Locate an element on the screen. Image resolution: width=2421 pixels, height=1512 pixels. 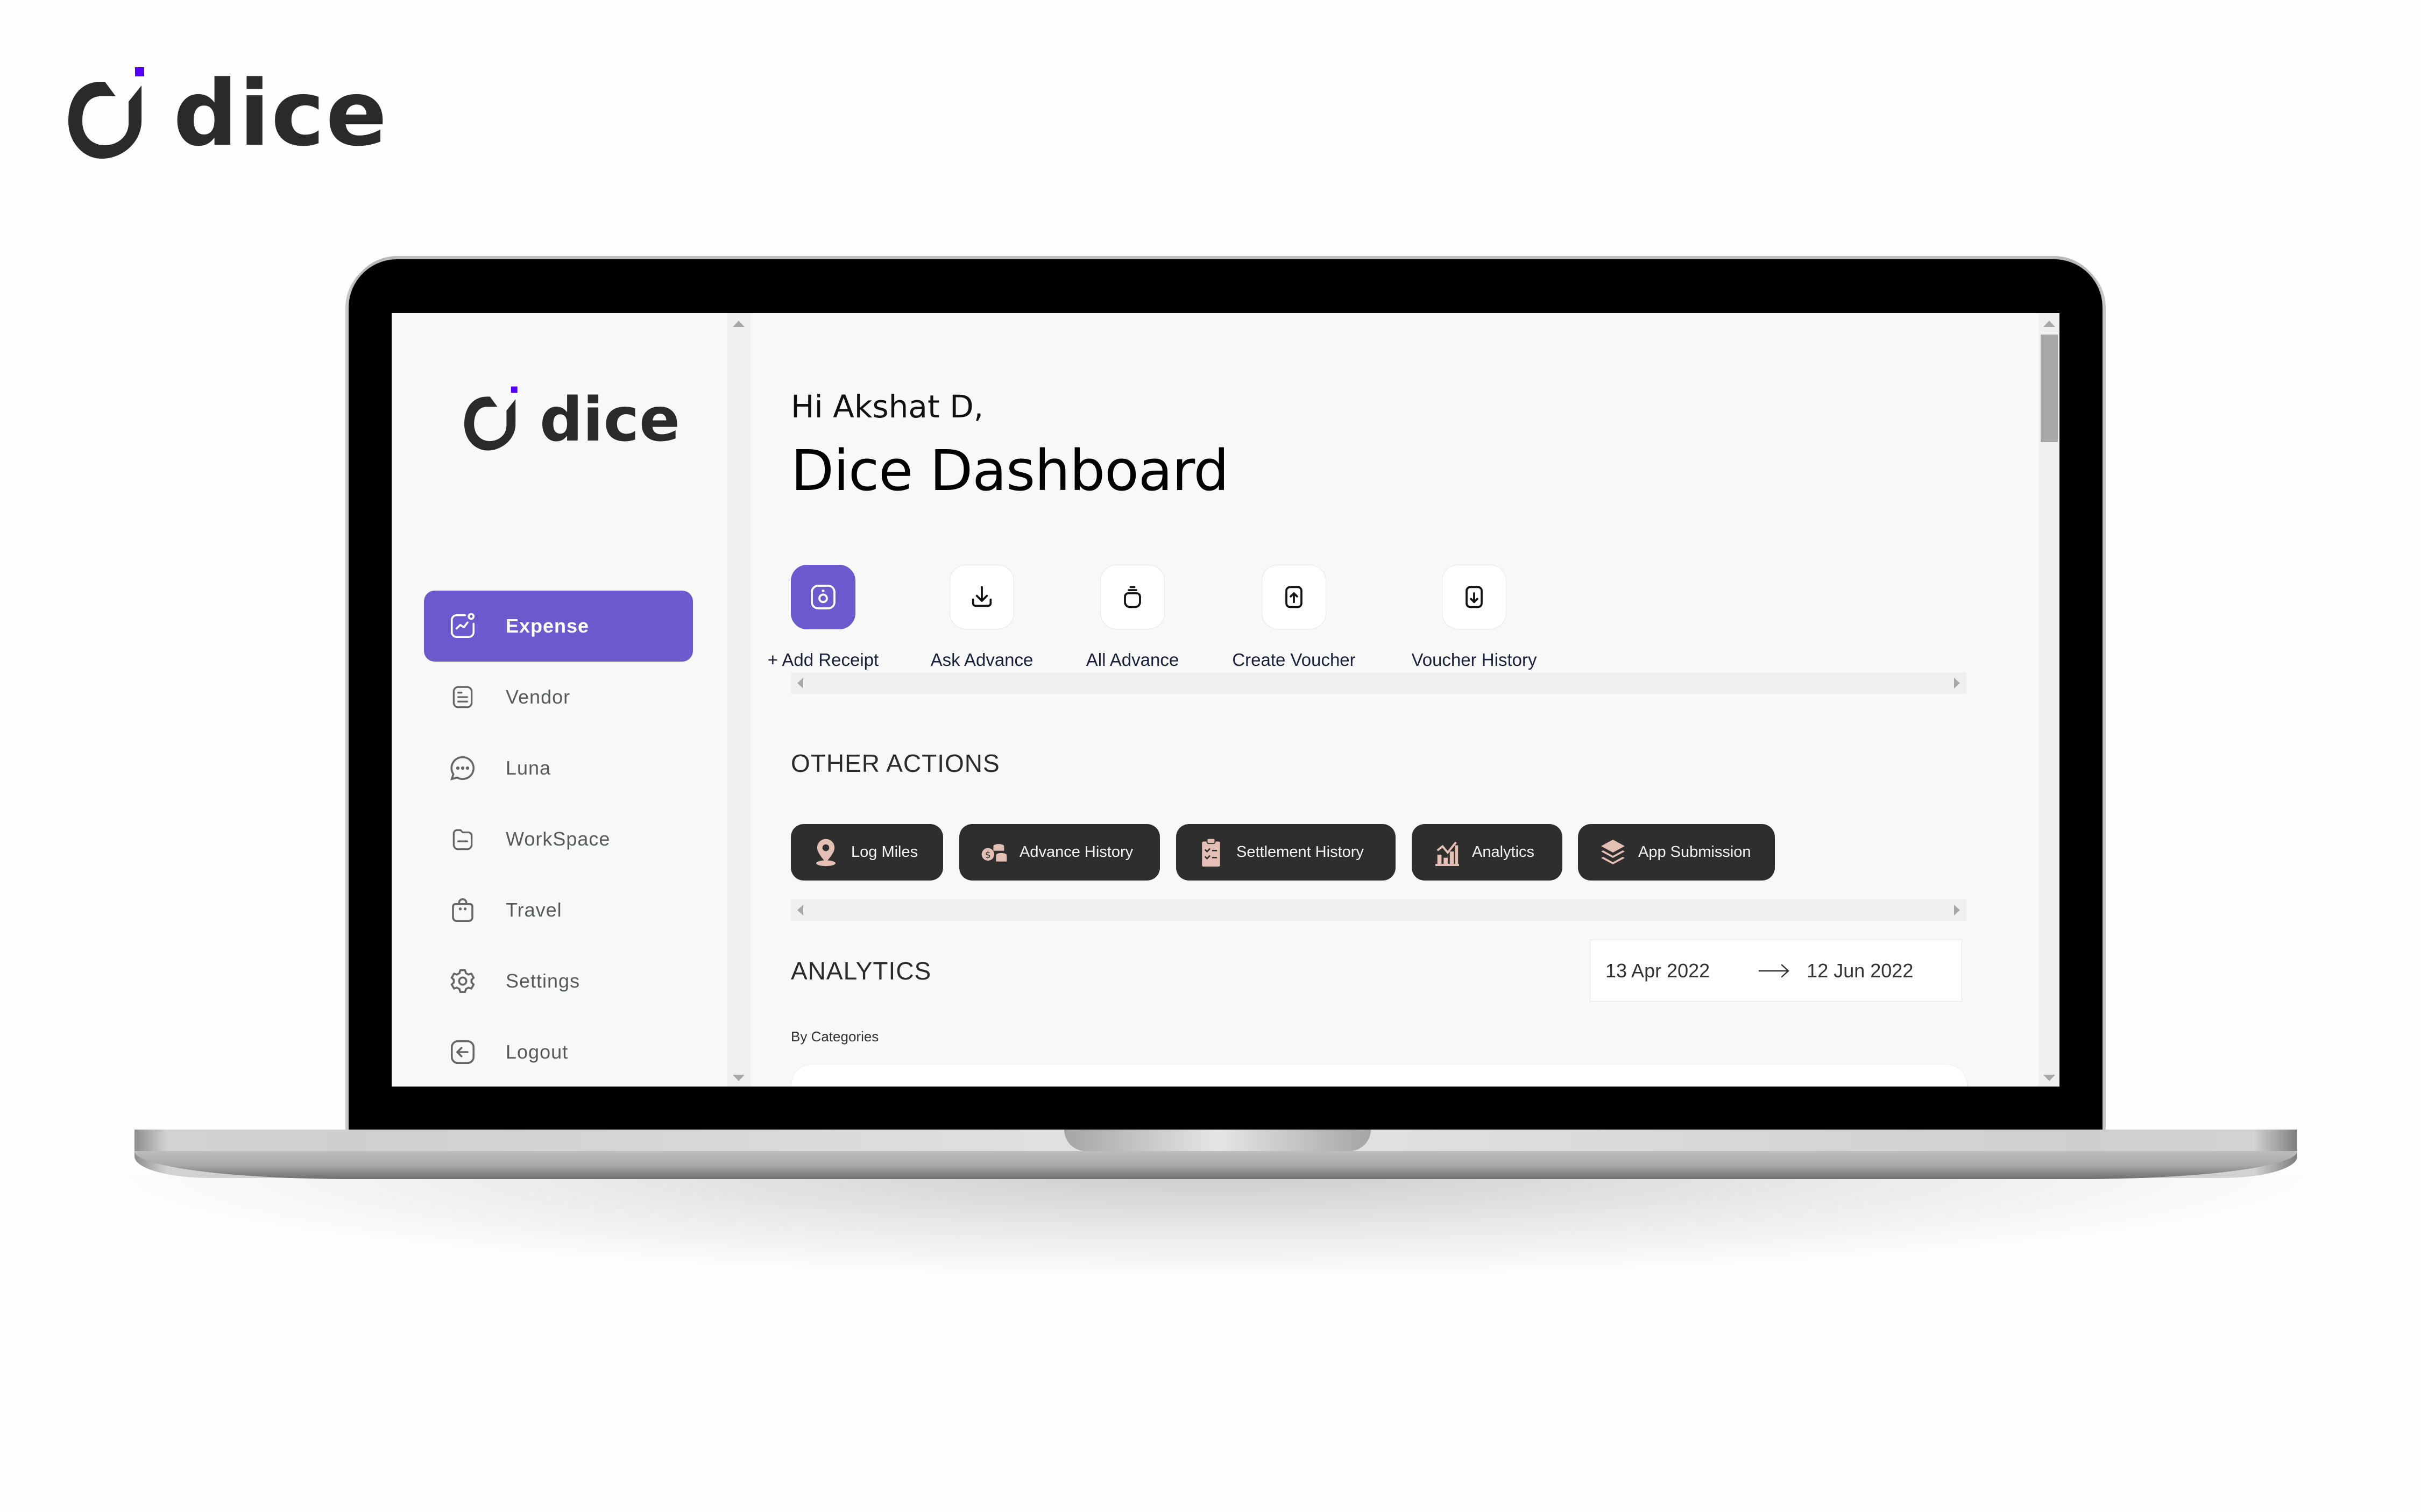
sidebar-item-label: WorkSpace is located at coordinates (559, 839).